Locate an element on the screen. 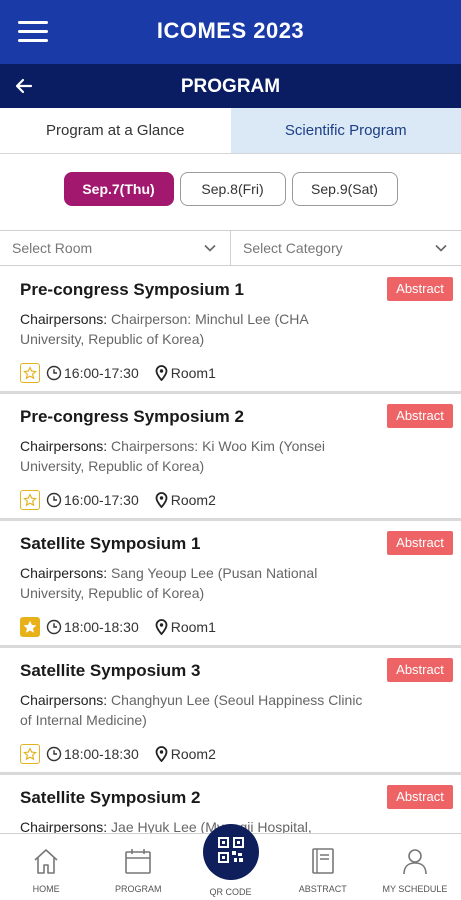 This screenshot has width=461, height=900. day-button-sep7: Sep.7(Thu) is located at coordinates (118, 189).